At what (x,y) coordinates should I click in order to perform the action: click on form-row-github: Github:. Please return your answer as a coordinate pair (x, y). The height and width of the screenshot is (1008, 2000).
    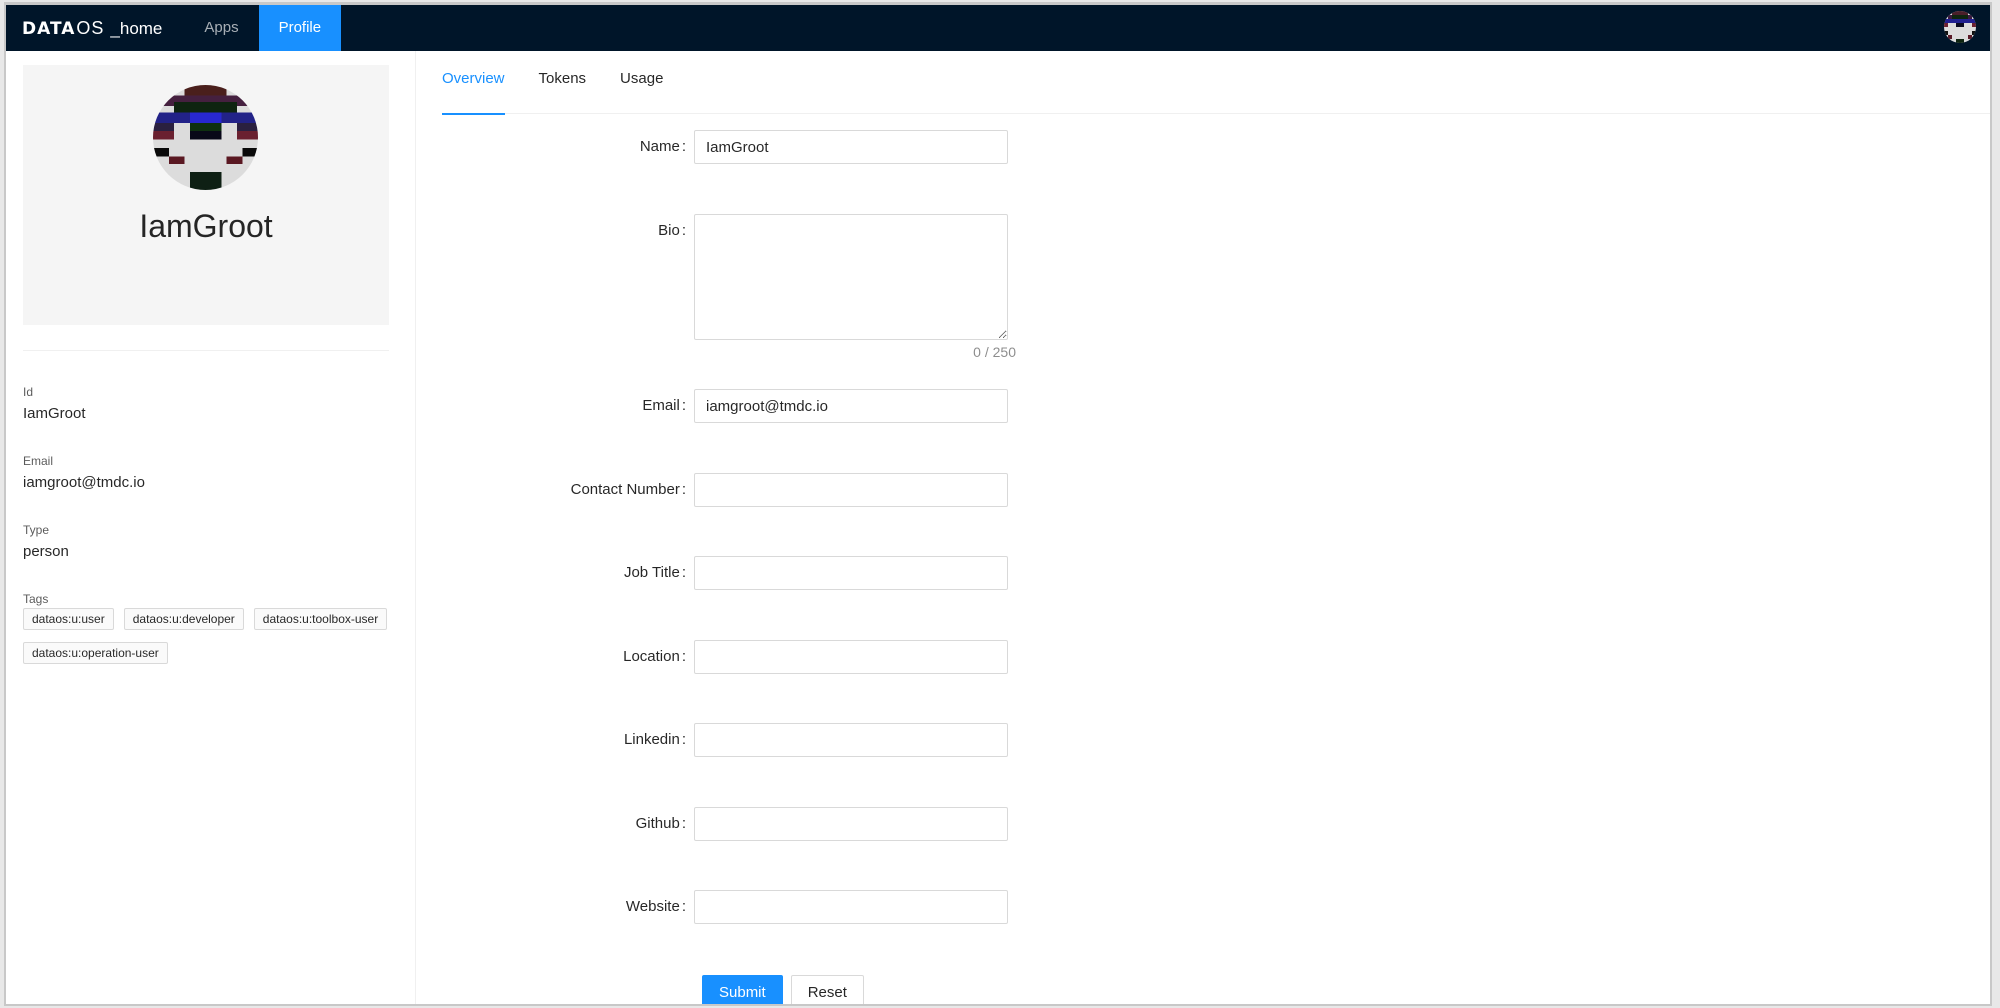
    Looking at the image, I should click on (718, 824).